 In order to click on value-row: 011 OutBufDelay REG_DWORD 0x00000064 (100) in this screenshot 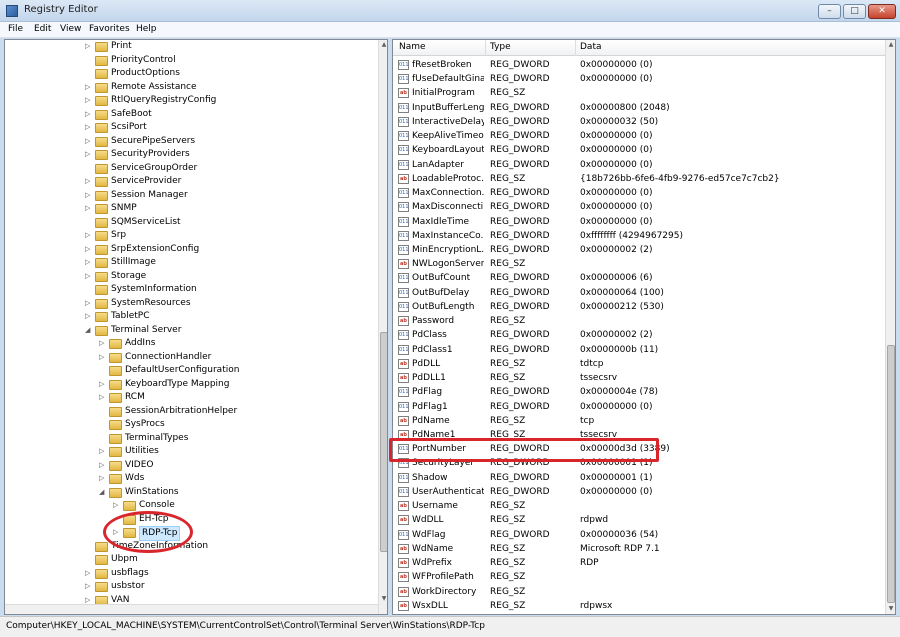, I will do `click(638, 293)`.